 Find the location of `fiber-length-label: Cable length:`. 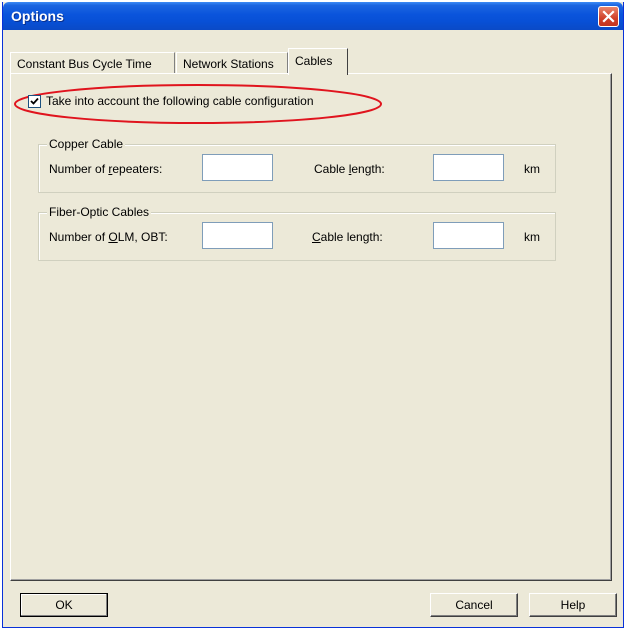

fiber-length-label: Cable length: is located at coordinates (347, 237).